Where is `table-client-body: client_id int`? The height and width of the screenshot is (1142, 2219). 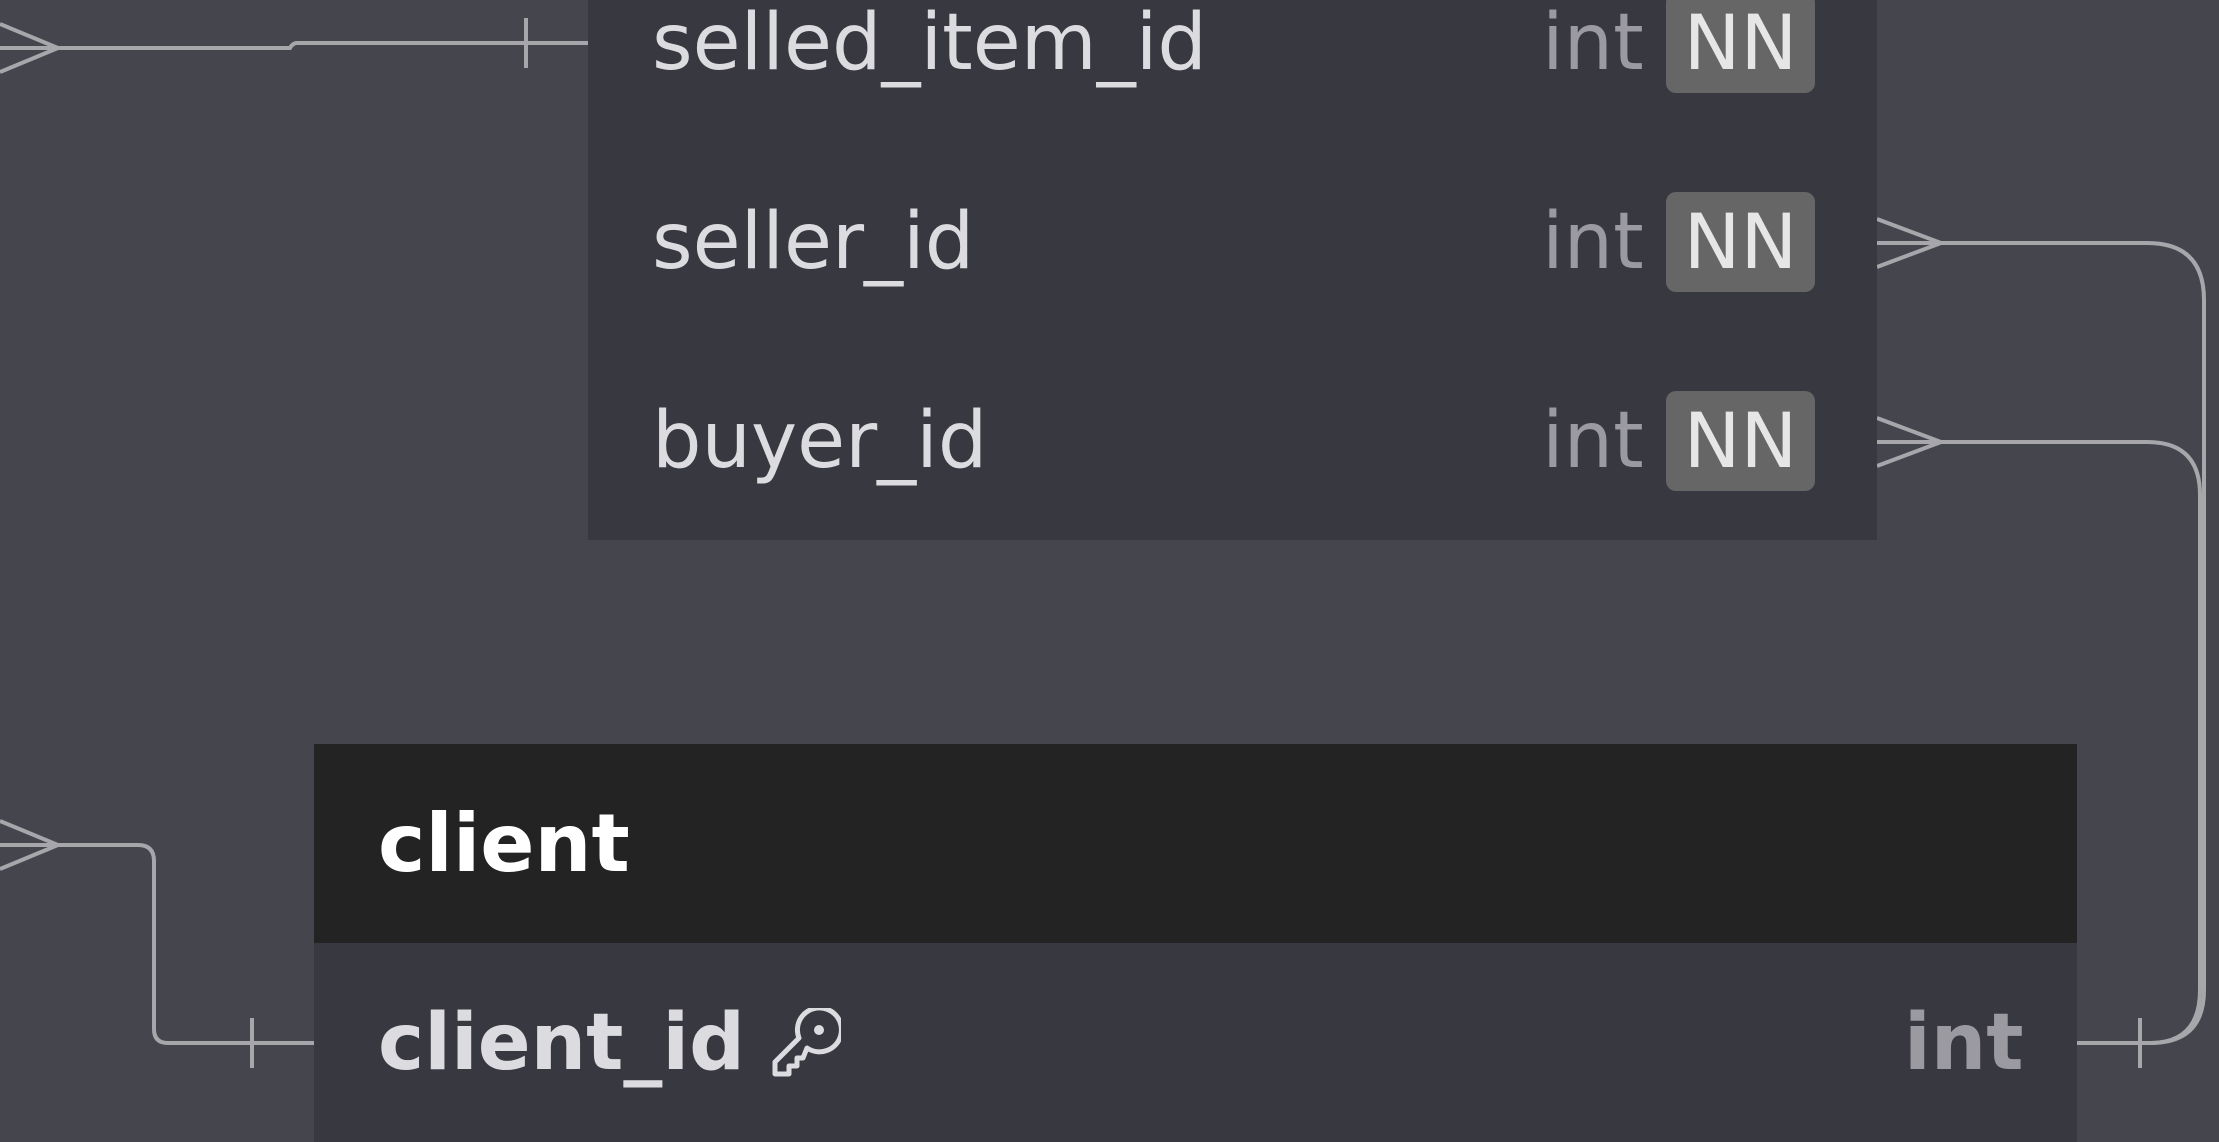
table-client-body: client_id int is located at coordinates (1195, 1042).